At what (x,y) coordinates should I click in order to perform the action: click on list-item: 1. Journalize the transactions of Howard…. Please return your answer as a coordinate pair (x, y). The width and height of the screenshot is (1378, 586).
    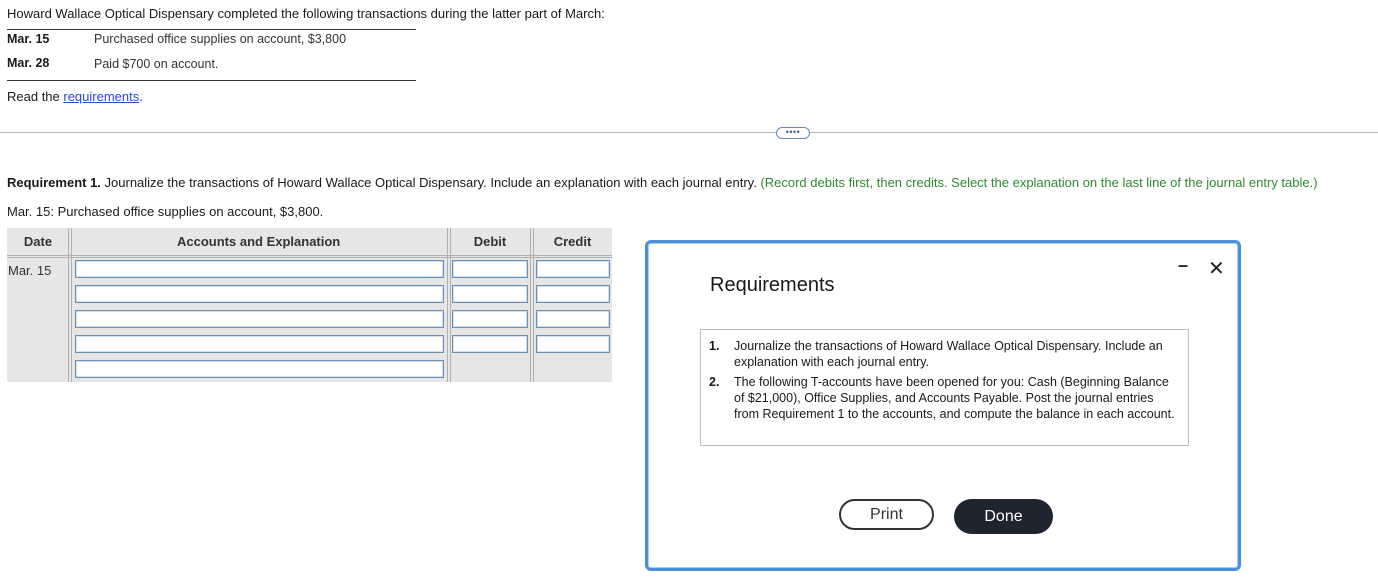
    Looking at the image, I should click on (943, 354).